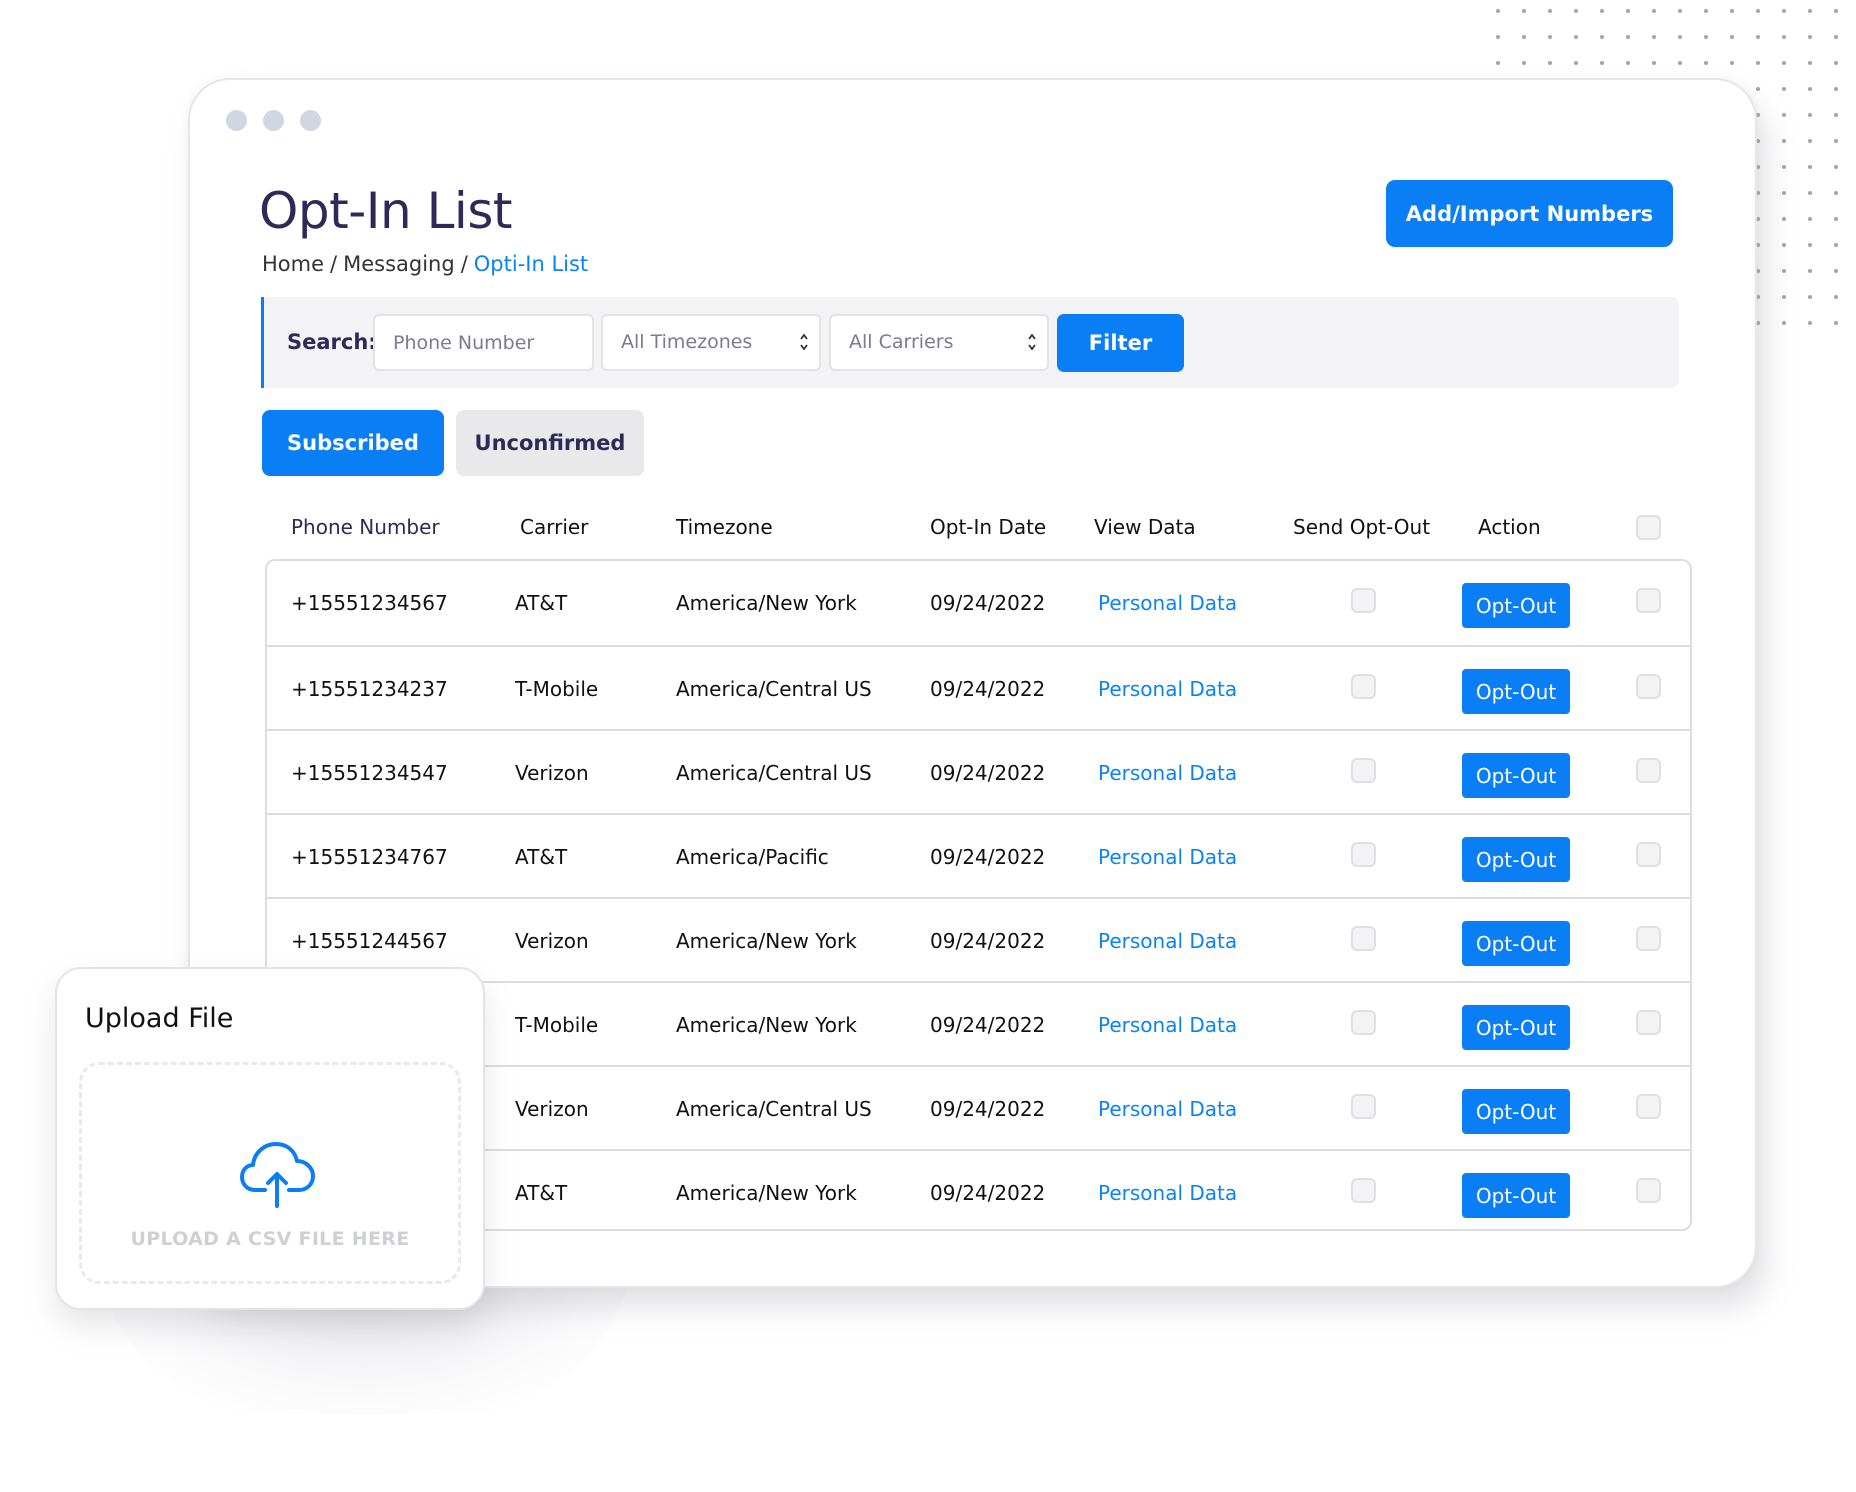 The width and height of the screenshot is (1856, 1492). I want to click on csv-dropzone: UPLOAD A CSV FILE HERE, so click(270, 1173).